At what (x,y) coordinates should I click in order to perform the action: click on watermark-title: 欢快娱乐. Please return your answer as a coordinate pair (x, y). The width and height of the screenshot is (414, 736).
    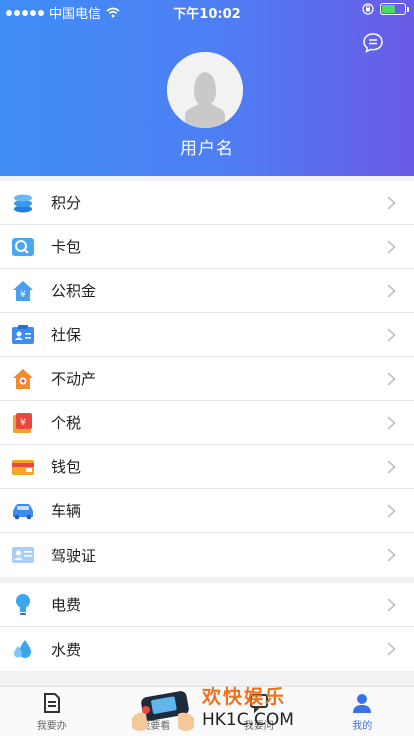
    Looking at the image, I should click on (244, 697).